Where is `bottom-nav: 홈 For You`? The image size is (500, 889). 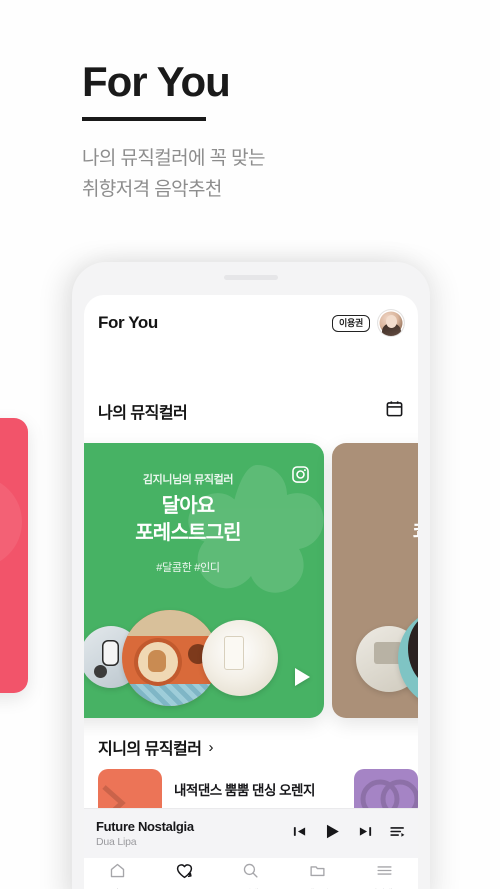 bottom-nav: 홈 For You is located at coordinates (251, 873).